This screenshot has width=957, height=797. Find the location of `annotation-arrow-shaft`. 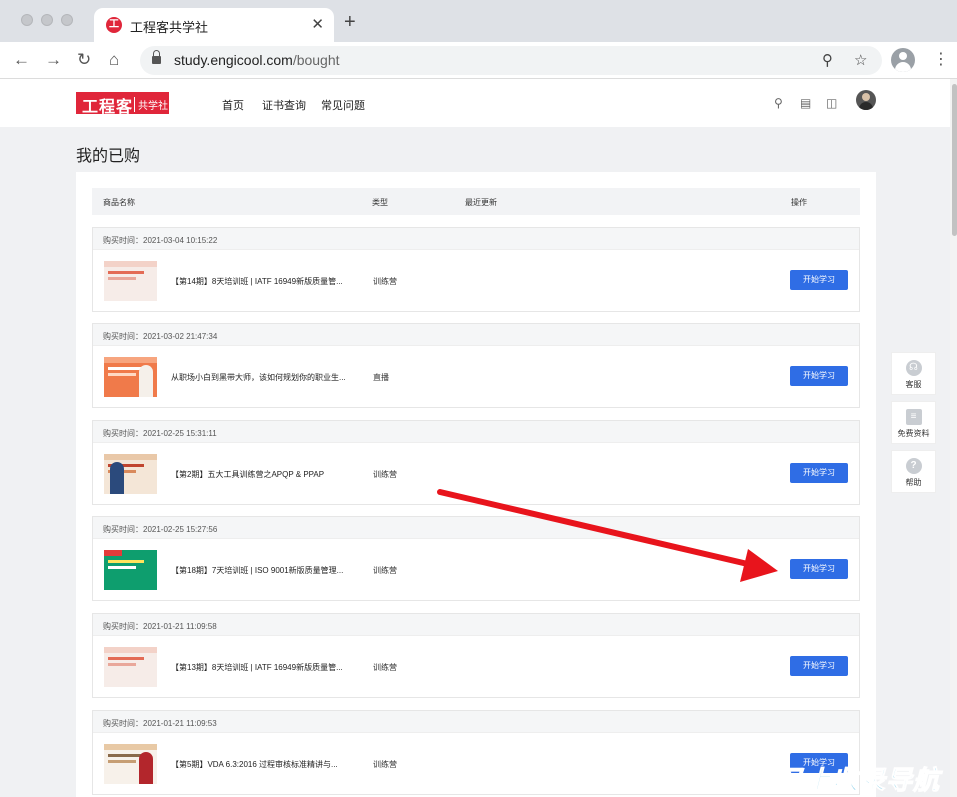

annotation-arrow-shaft is located at coordinates (596, 528).